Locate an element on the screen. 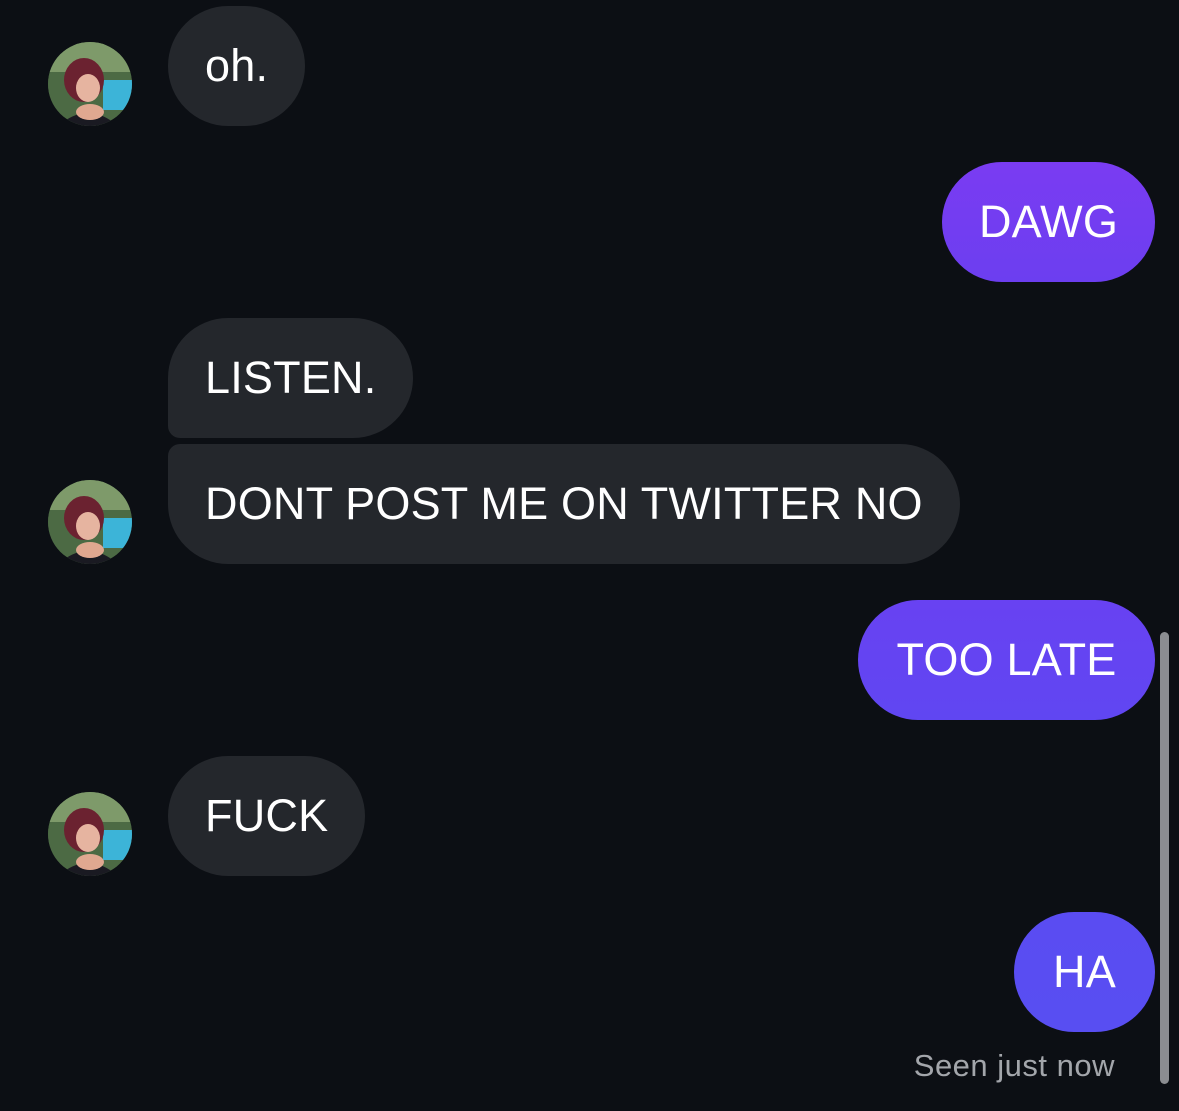  outgoing-message-bubble: DAWG is located at coordinates (1048, 222).